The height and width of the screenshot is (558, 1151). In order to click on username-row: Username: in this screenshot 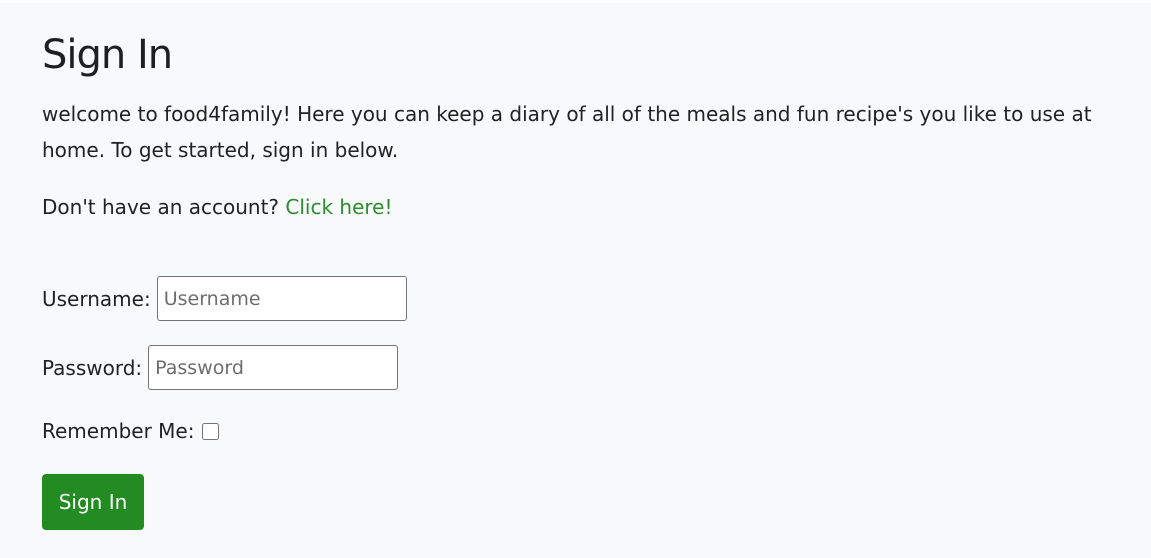, I will do `click(224, 298)`.